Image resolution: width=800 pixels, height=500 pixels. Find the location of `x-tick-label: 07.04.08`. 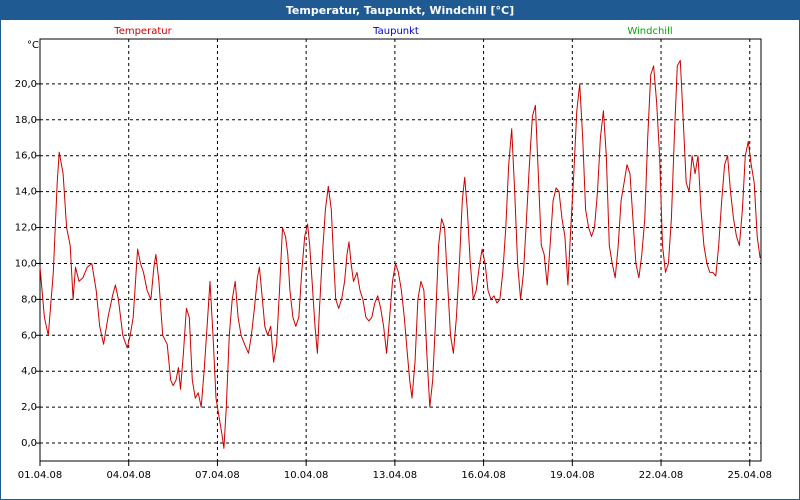

x-tick-label: 07.04.08 is located at coordinates (217, 475).